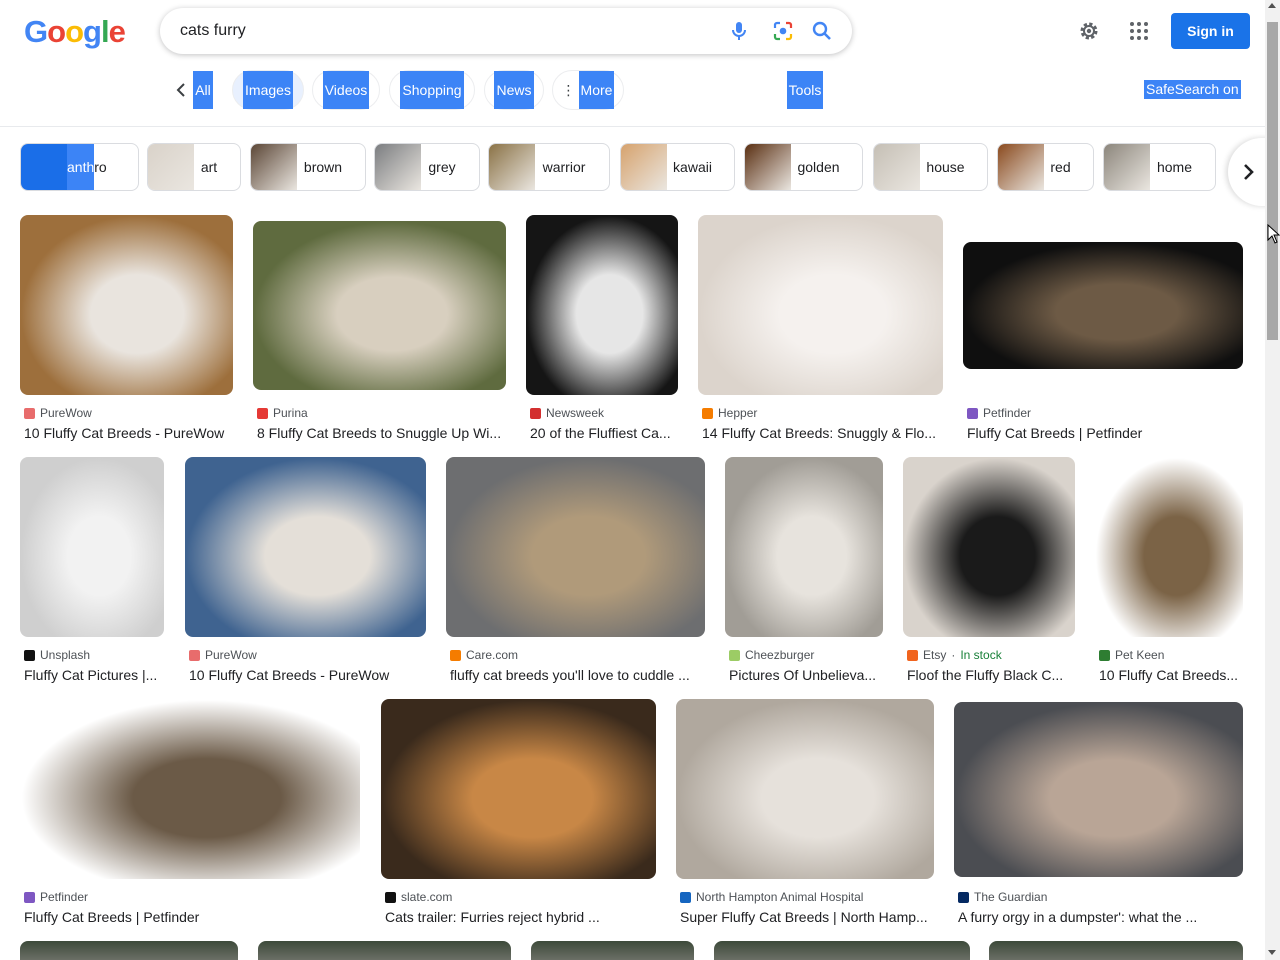 The width and height of the screenshot is (1280, 960). I want to click on chip-thumbnail, so click(1021, 167).